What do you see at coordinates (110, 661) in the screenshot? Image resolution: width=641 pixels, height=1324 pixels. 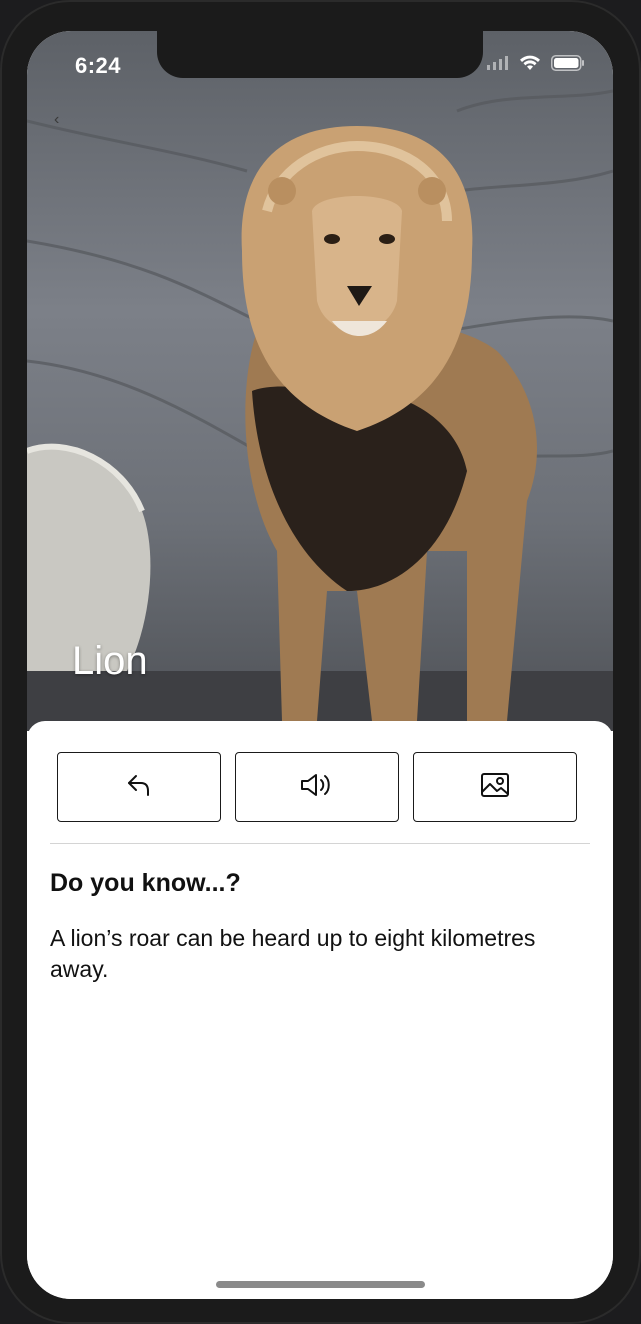 I see `animal-name: Lion` at bounding box center [110, 661].